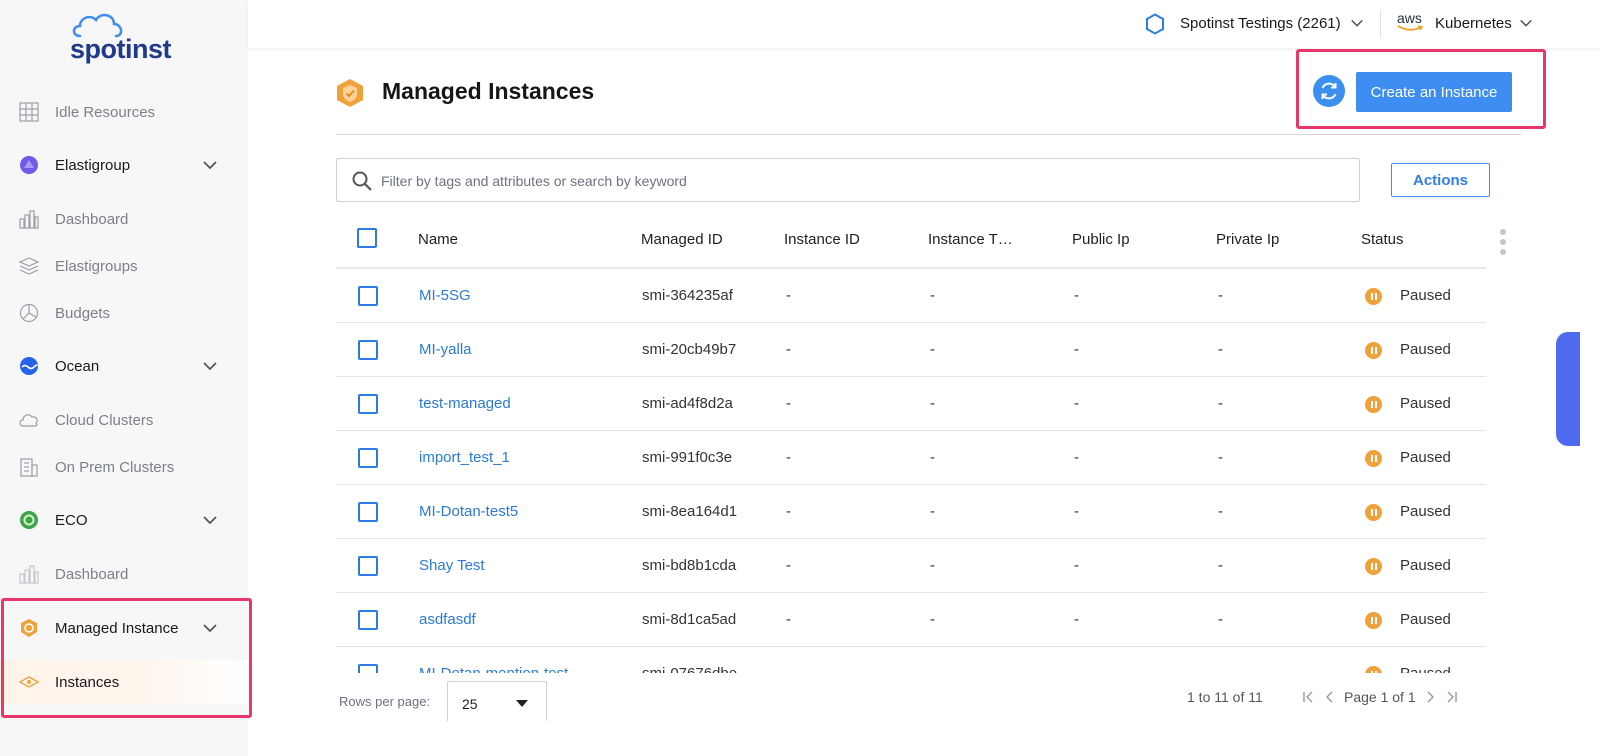  Describe the element at coordinates (468, 511) in the screenshot. I see `instance-name-link: MI-Dotan-test5` at that location.